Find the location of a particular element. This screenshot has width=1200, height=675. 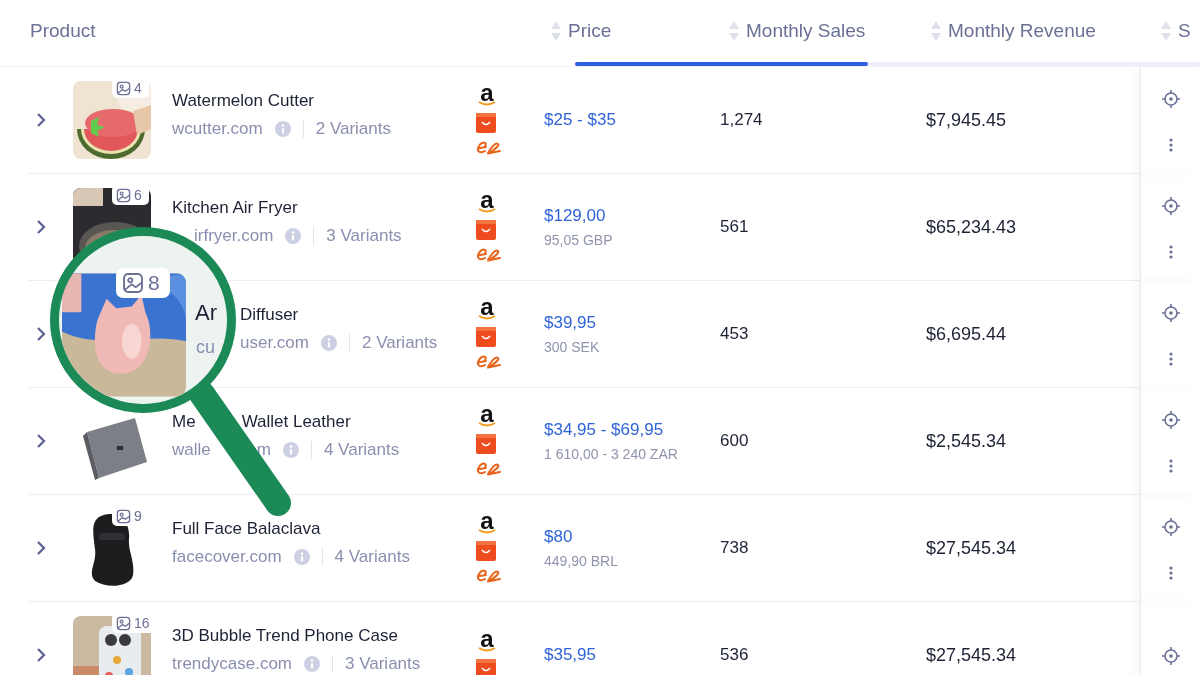

domain-link: wcutter.com is located at coordinates (217, 129).